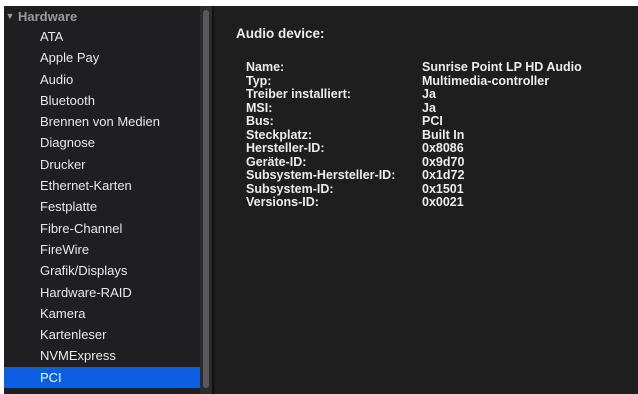  I want to click on property-key: Subsystem-Hersteller-ID:, so click(321, 175).